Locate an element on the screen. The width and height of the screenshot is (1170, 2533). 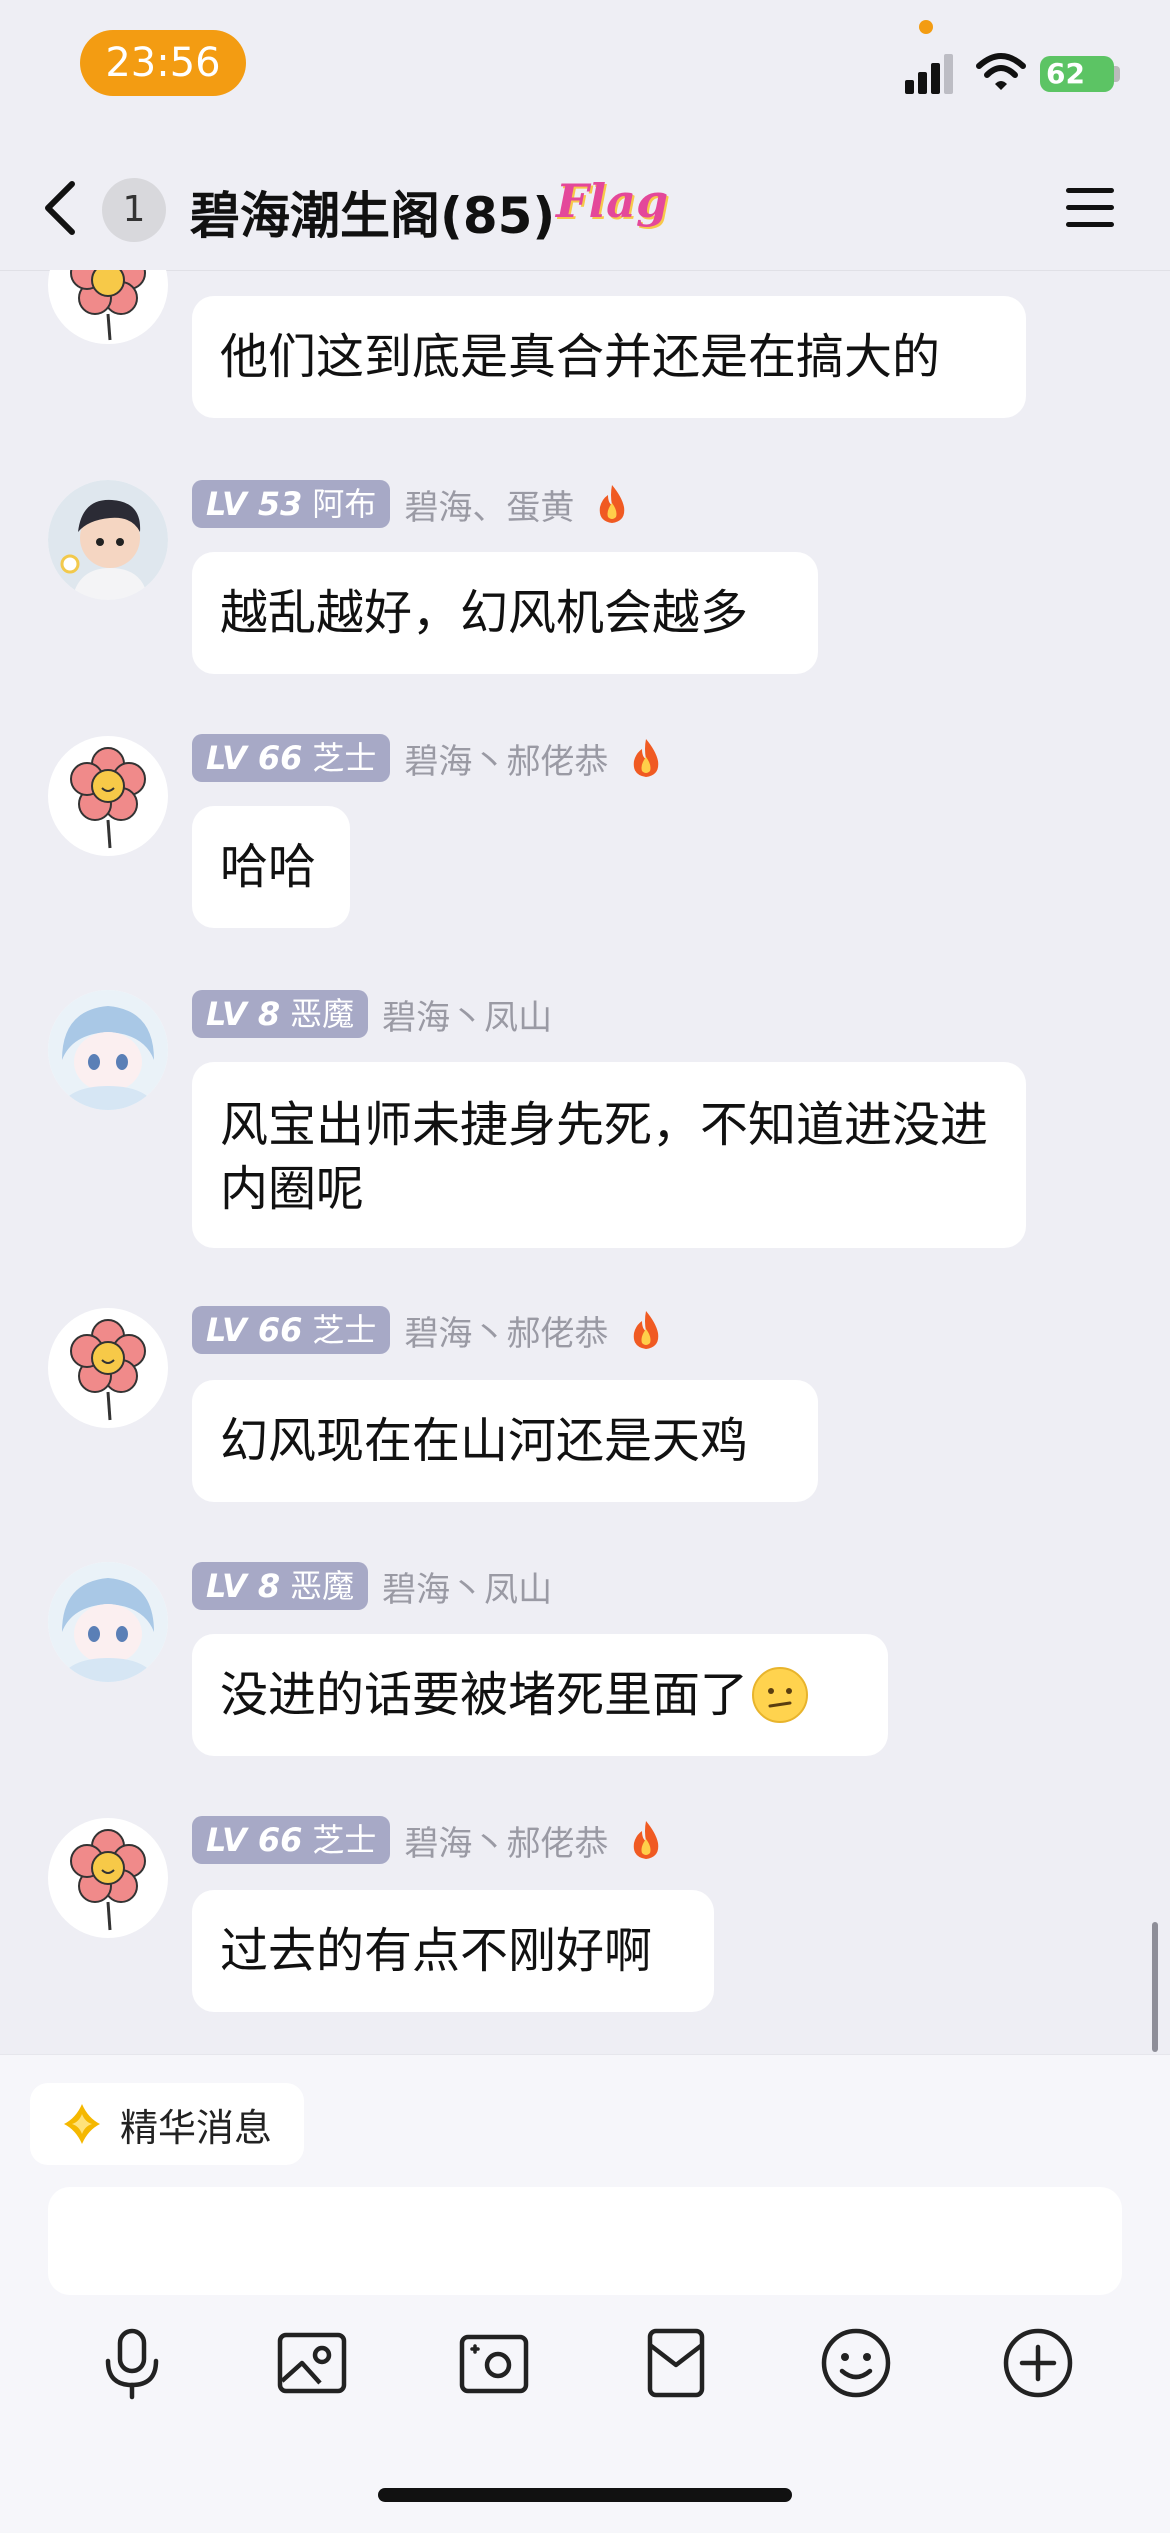
chat-header: 1 碧海潮生阁(85) Flag is located at coordinates (585, 205).